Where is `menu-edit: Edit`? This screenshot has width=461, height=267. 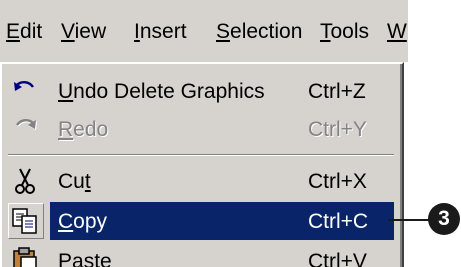 menu-edit: Edit is located at coordinates (24, 32).